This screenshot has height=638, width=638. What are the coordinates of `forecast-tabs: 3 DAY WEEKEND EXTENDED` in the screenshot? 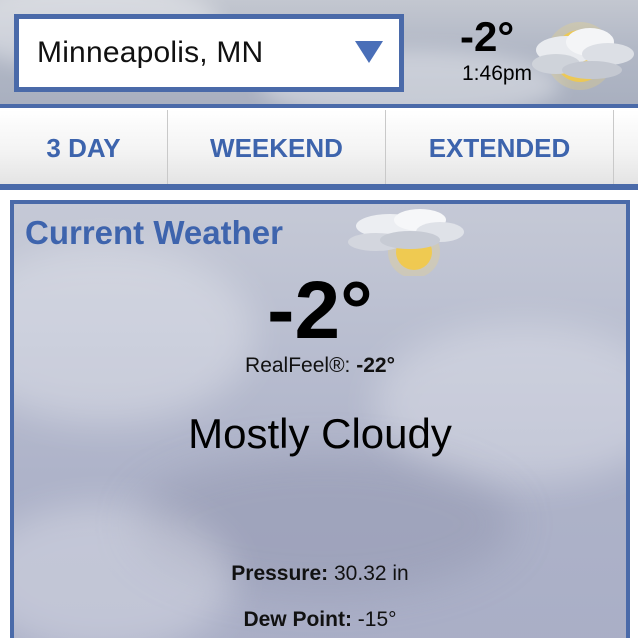 It's located at (319, 148).